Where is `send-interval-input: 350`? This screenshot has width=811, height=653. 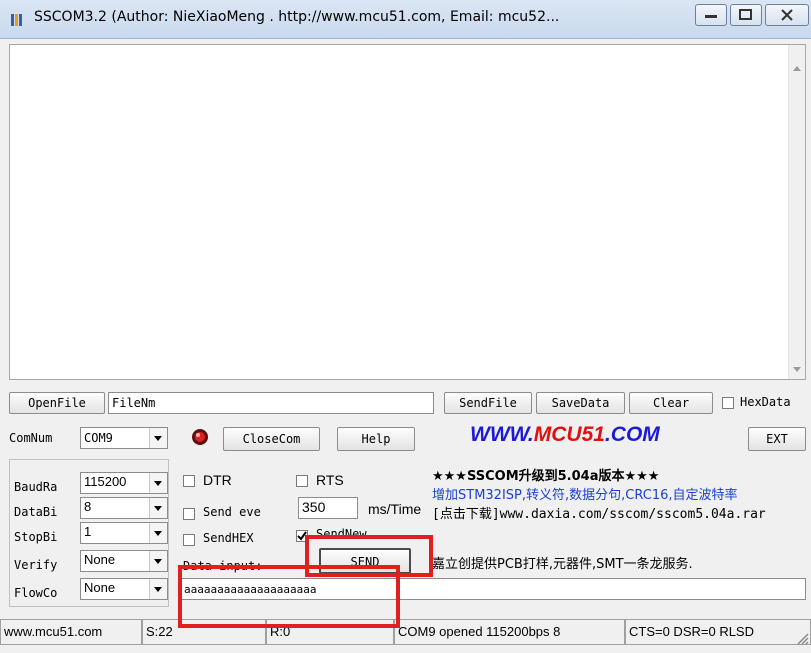 send-interval-input: 350 is located at coordinates (328, 508).